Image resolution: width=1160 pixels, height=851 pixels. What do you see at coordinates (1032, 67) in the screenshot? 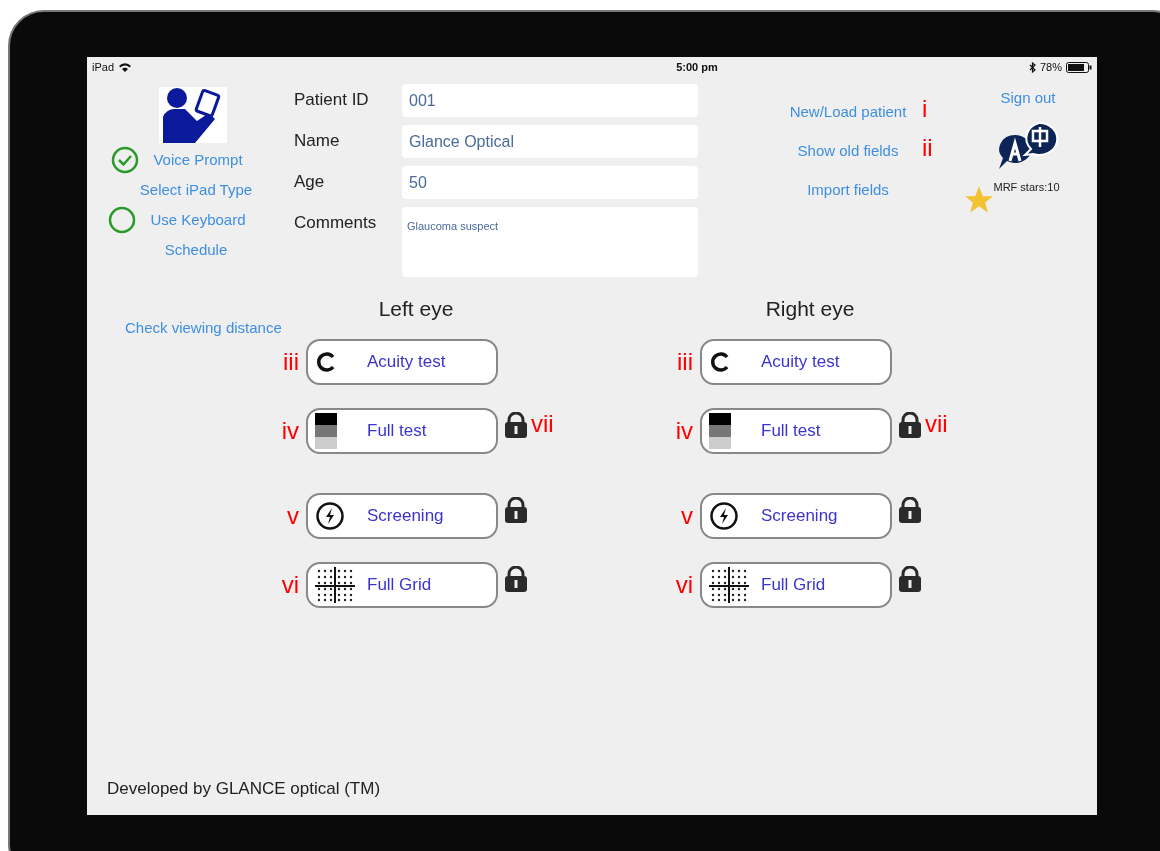
I see `bluetooth-icon` at bounding box center [1032, 67].